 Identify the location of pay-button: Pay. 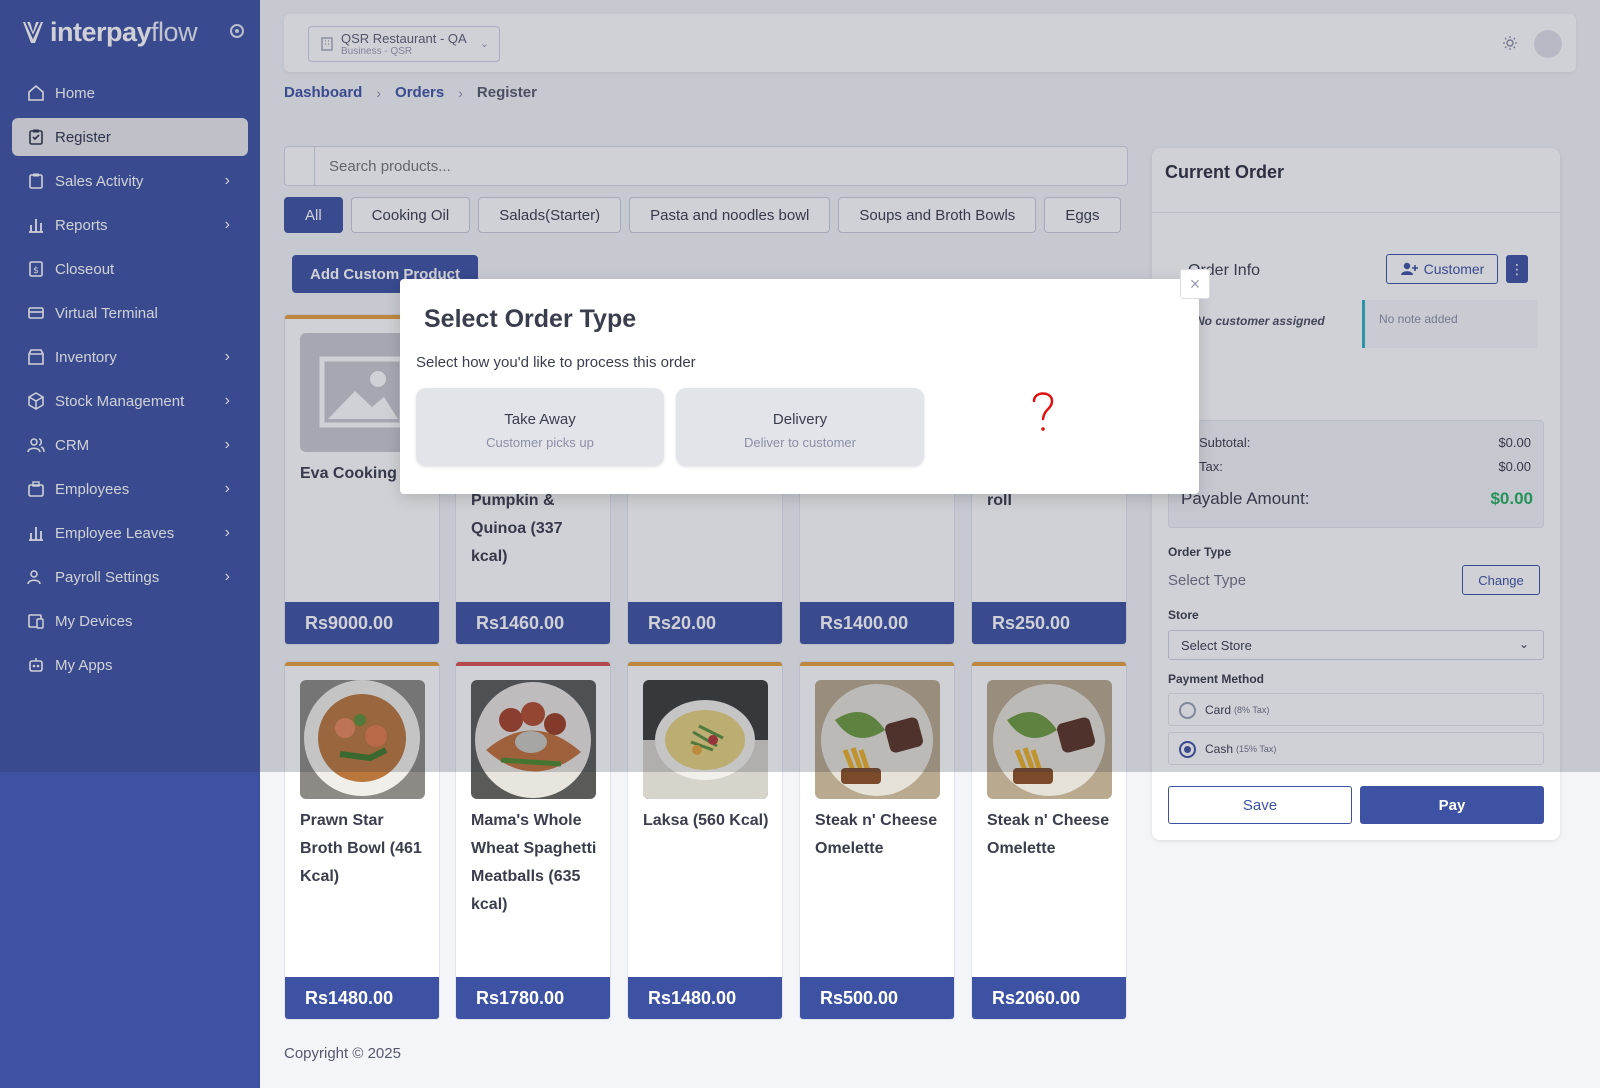
(1452, 805).